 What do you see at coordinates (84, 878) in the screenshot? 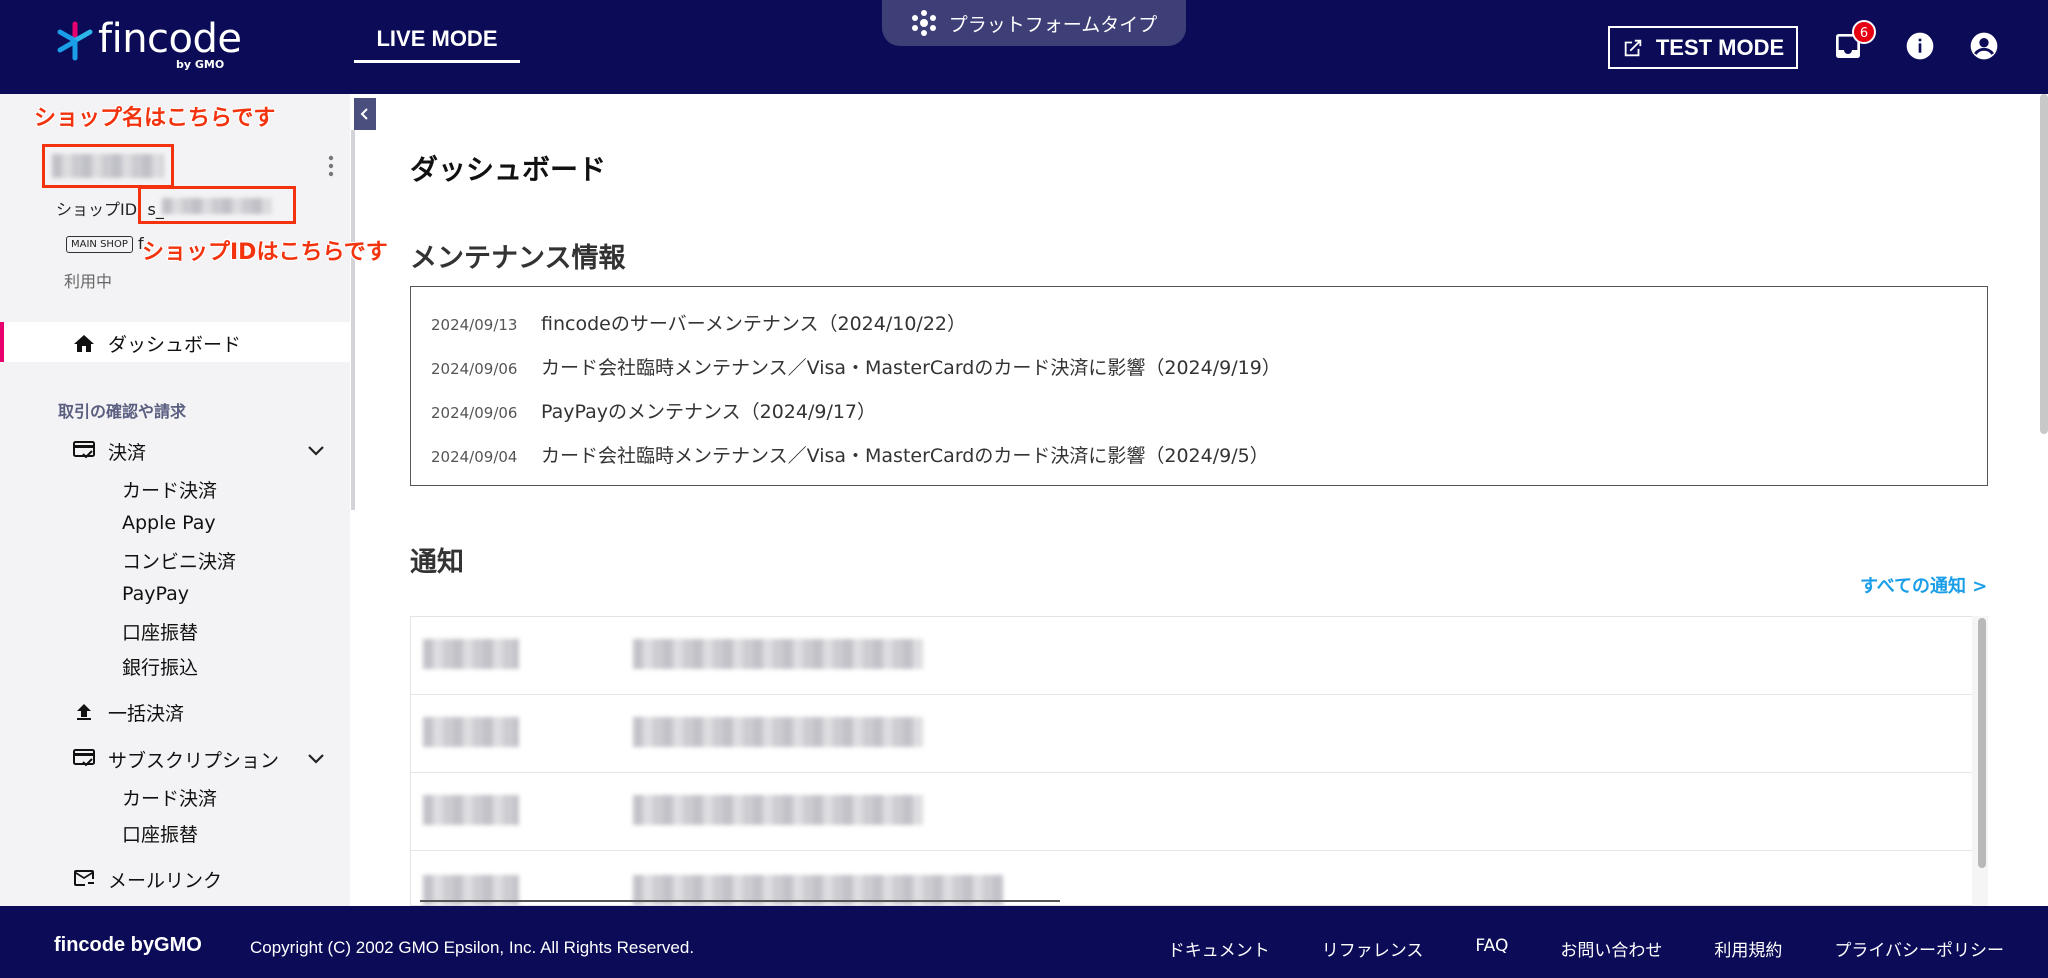
I see `mail-link-icon` at bounding box center [84, 878].